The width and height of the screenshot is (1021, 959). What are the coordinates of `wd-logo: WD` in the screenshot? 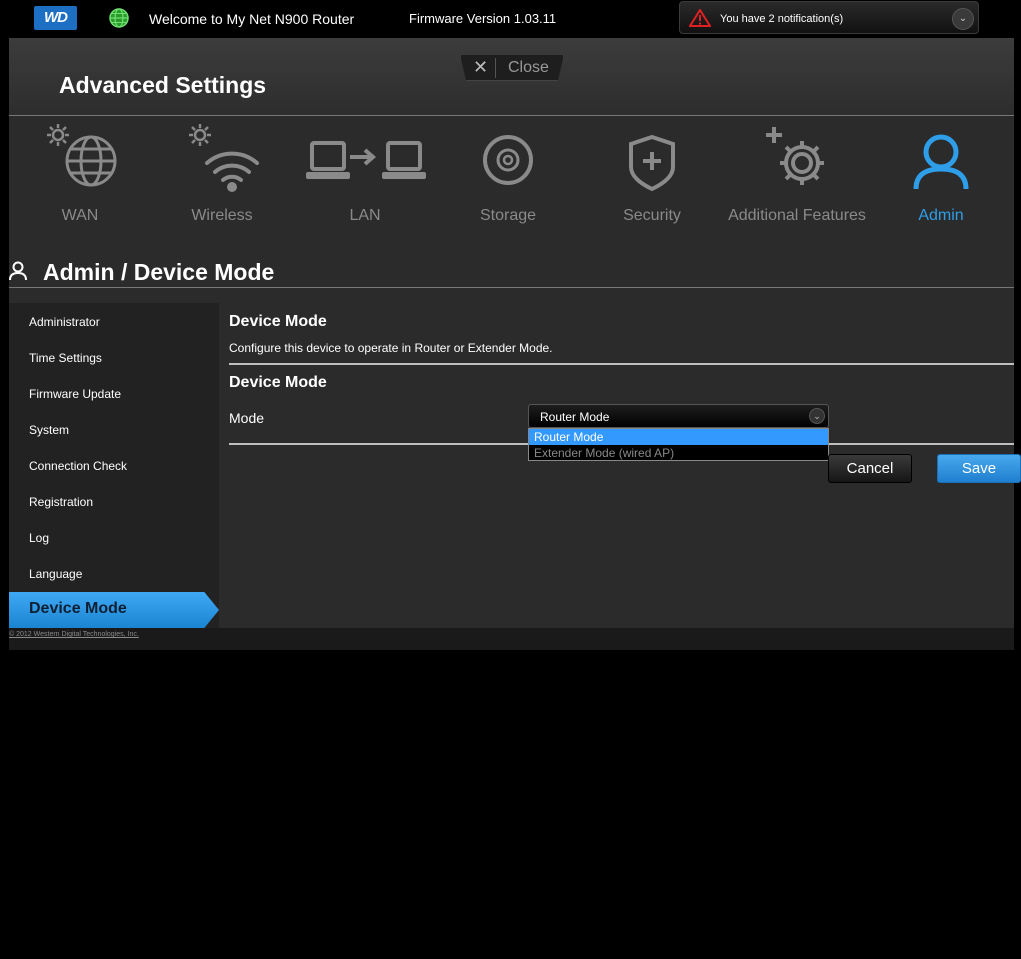 It's located at (55, 18).